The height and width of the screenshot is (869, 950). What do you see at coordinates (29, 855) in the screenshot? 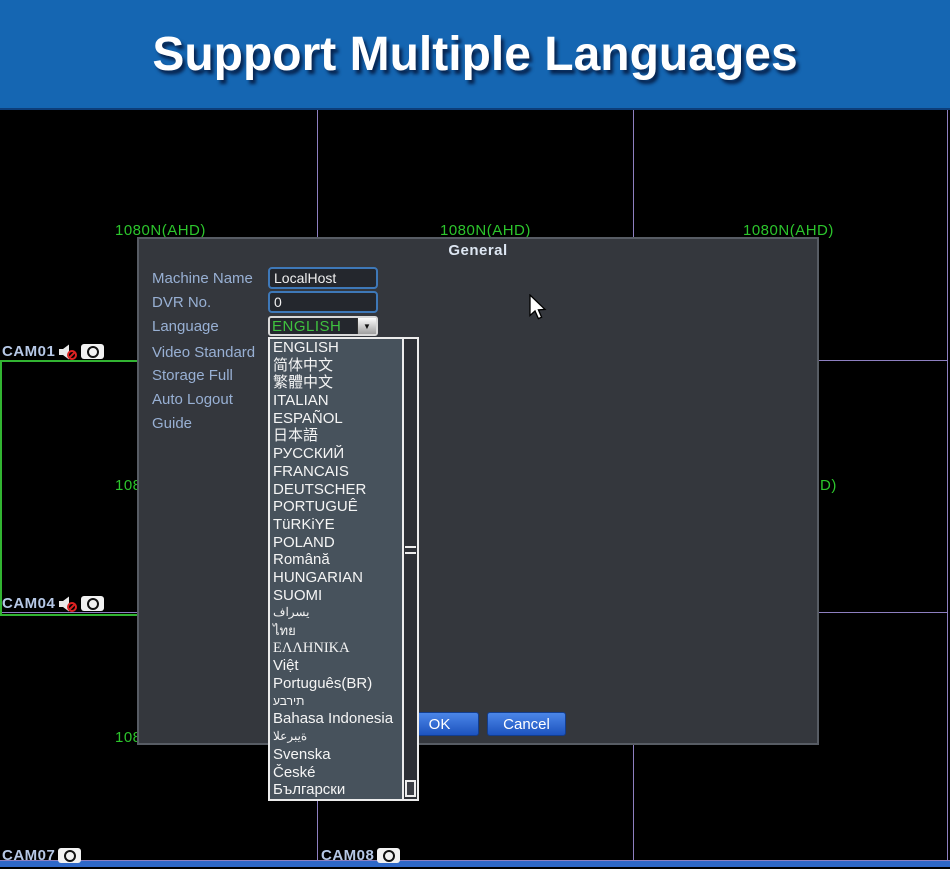
I see `camera-name: CAM07` at bounding box center [29, 855].